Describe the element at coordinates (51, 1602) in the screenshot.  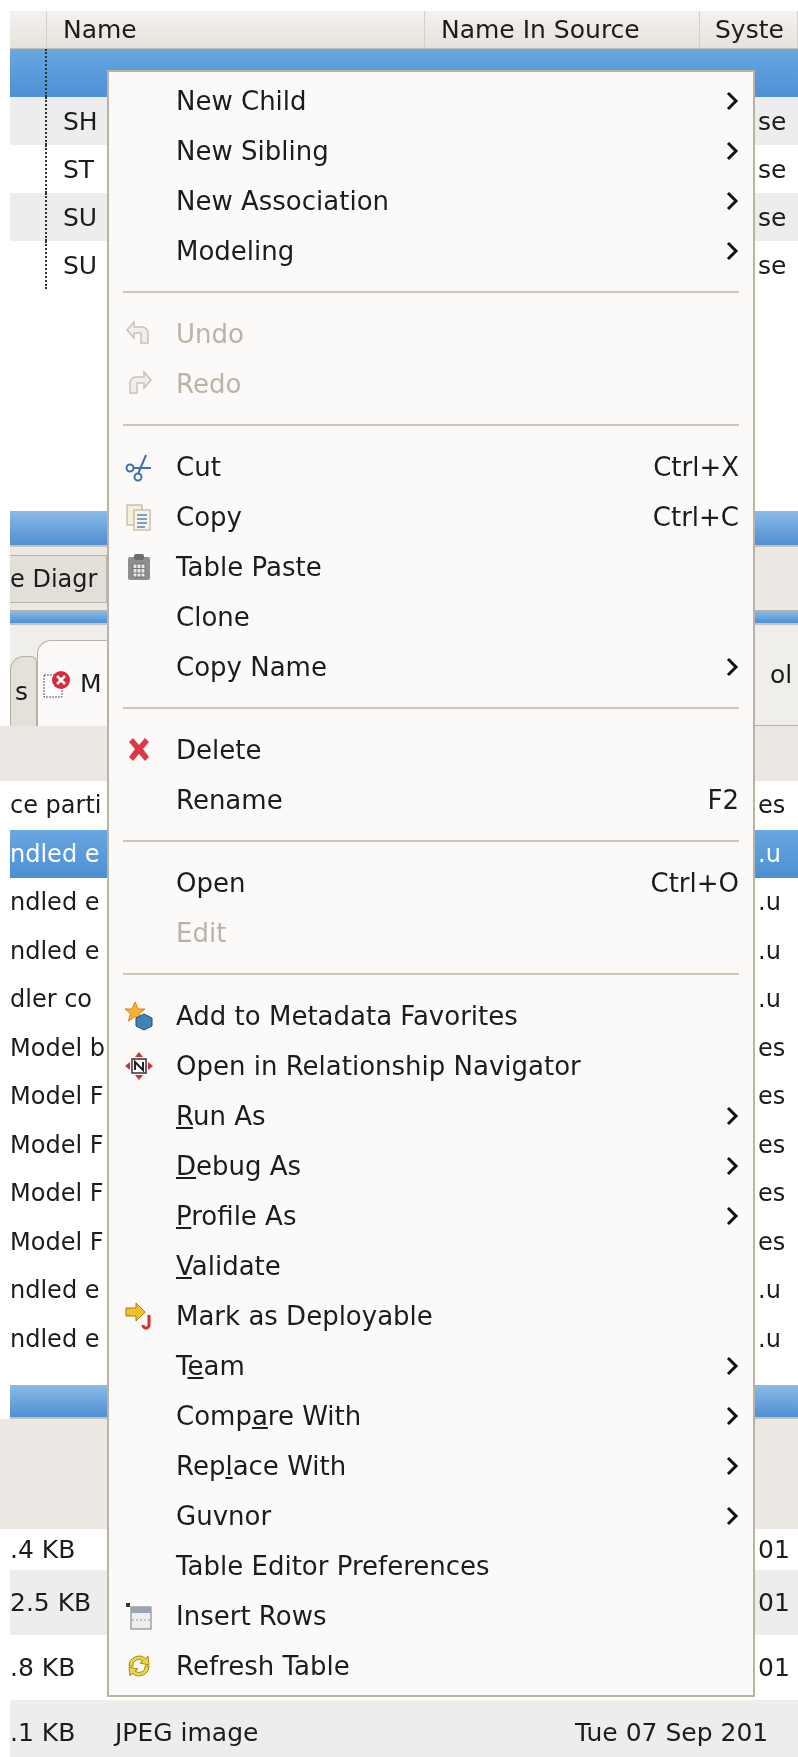
I see `table-cell: 2.5 KB` at that location.